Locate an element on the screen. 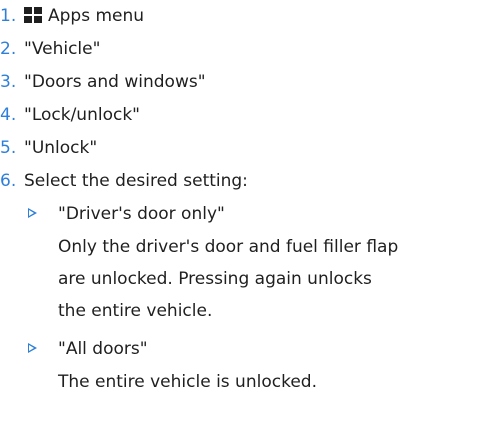  step-1: 1. Apps menu is located at coordinates (72, 16).